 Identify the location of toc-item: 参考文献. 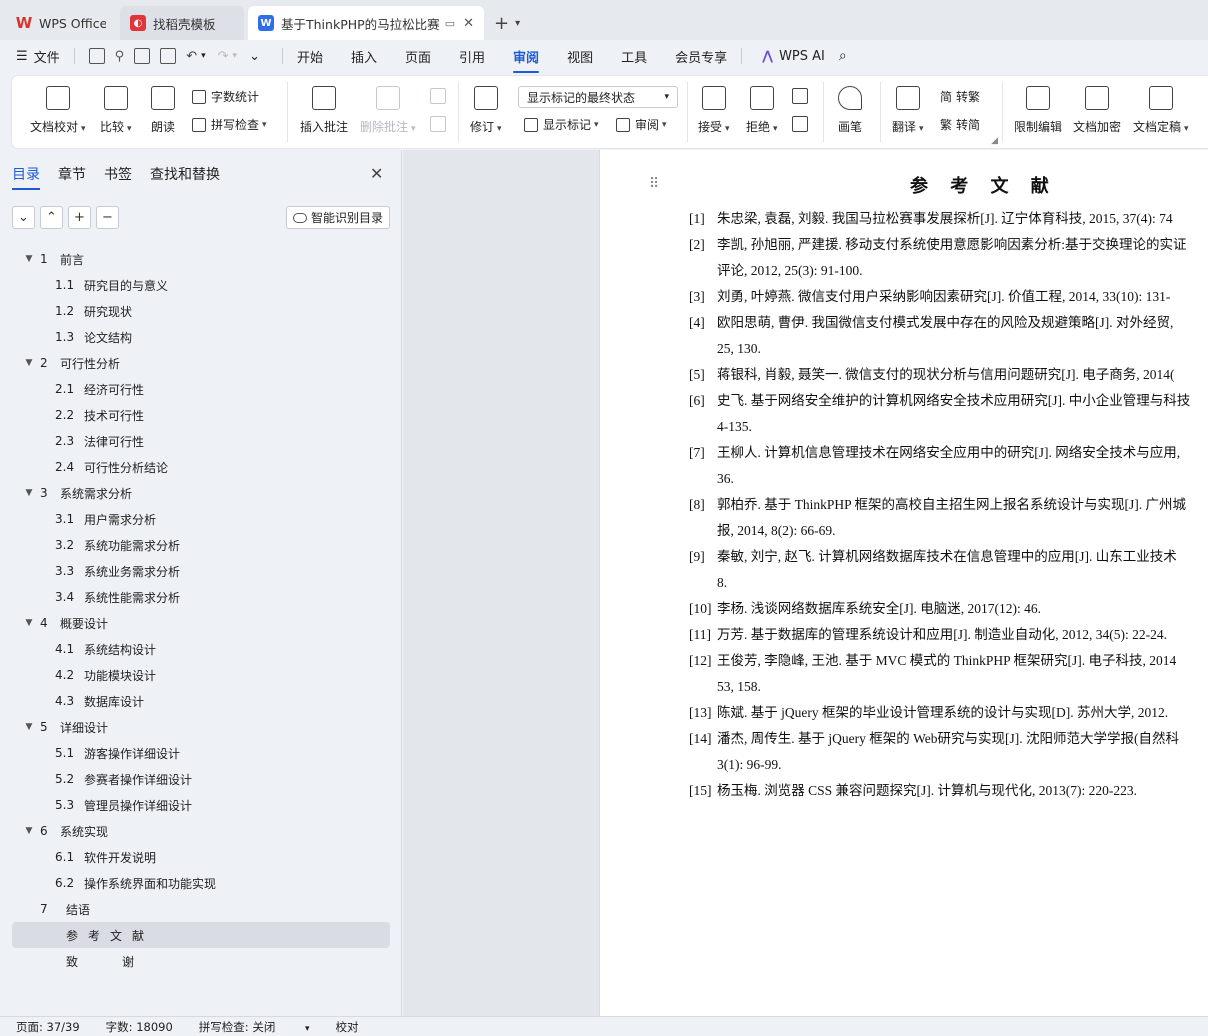
(201, 935).